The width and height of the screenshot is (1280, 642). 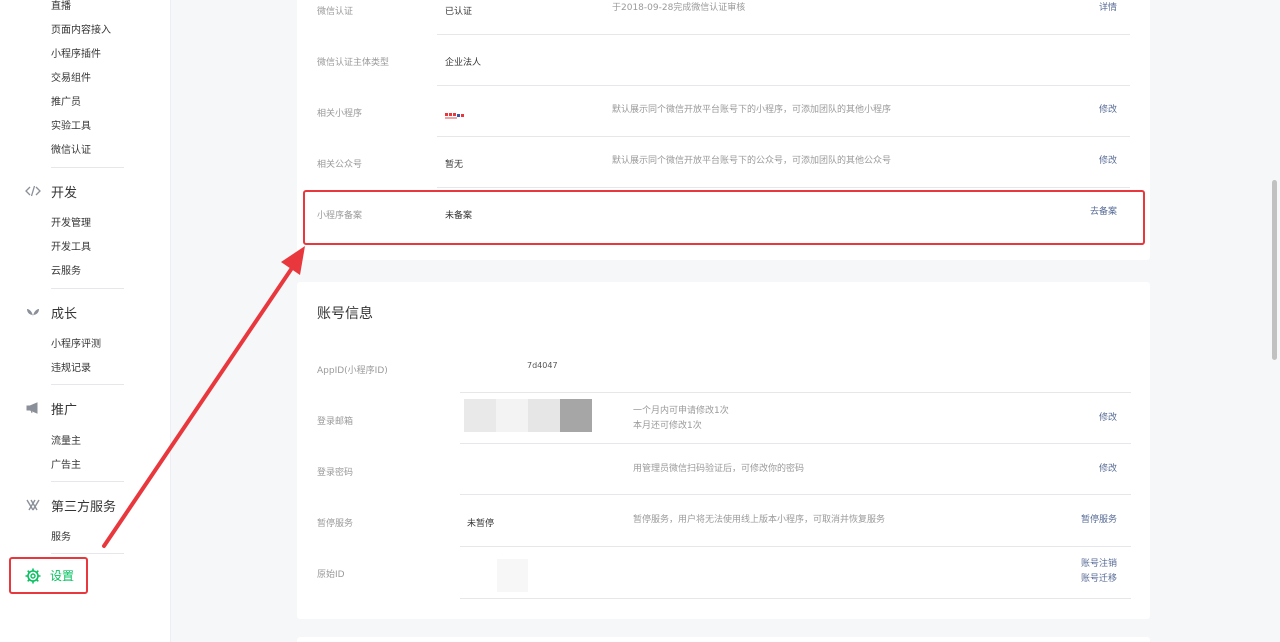 I want to click on sidebar-item-trade: 交易组件, so click(x=71, y=79).